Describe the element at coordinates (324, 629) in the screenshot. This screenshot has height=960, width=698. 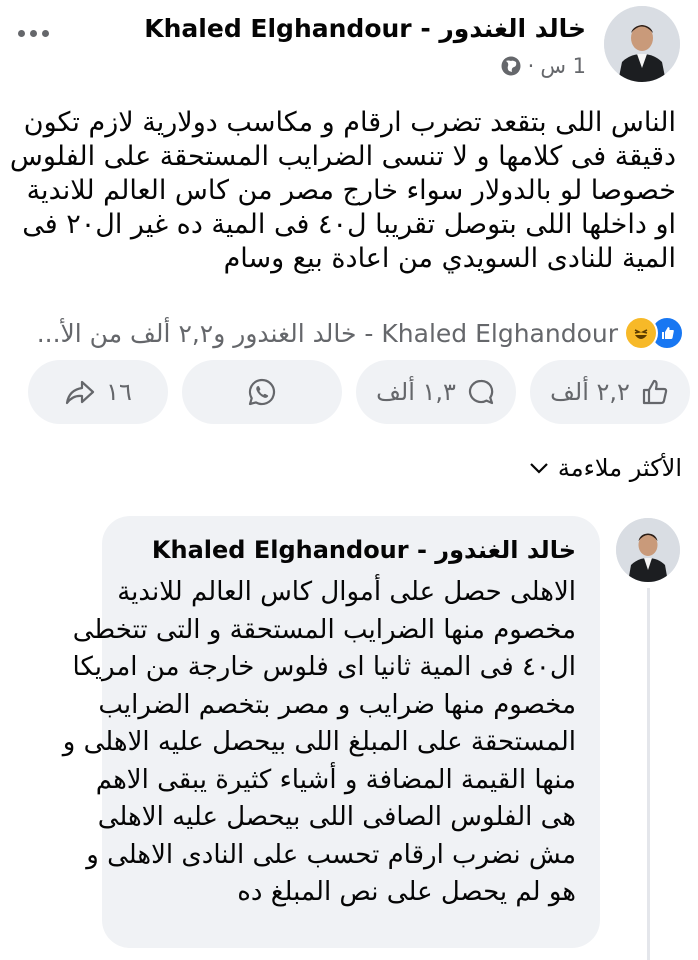
I see `comment-text-line: مخصوم منها الضرايب المستحقة و التى تتخطى` at that location.